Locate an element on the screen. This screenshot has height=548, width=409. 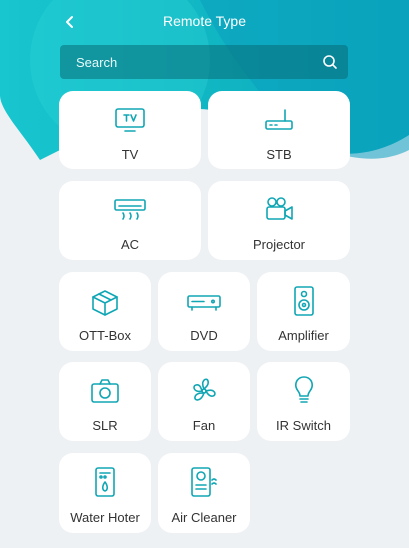
search-bar is located at coordinates (204, 62).